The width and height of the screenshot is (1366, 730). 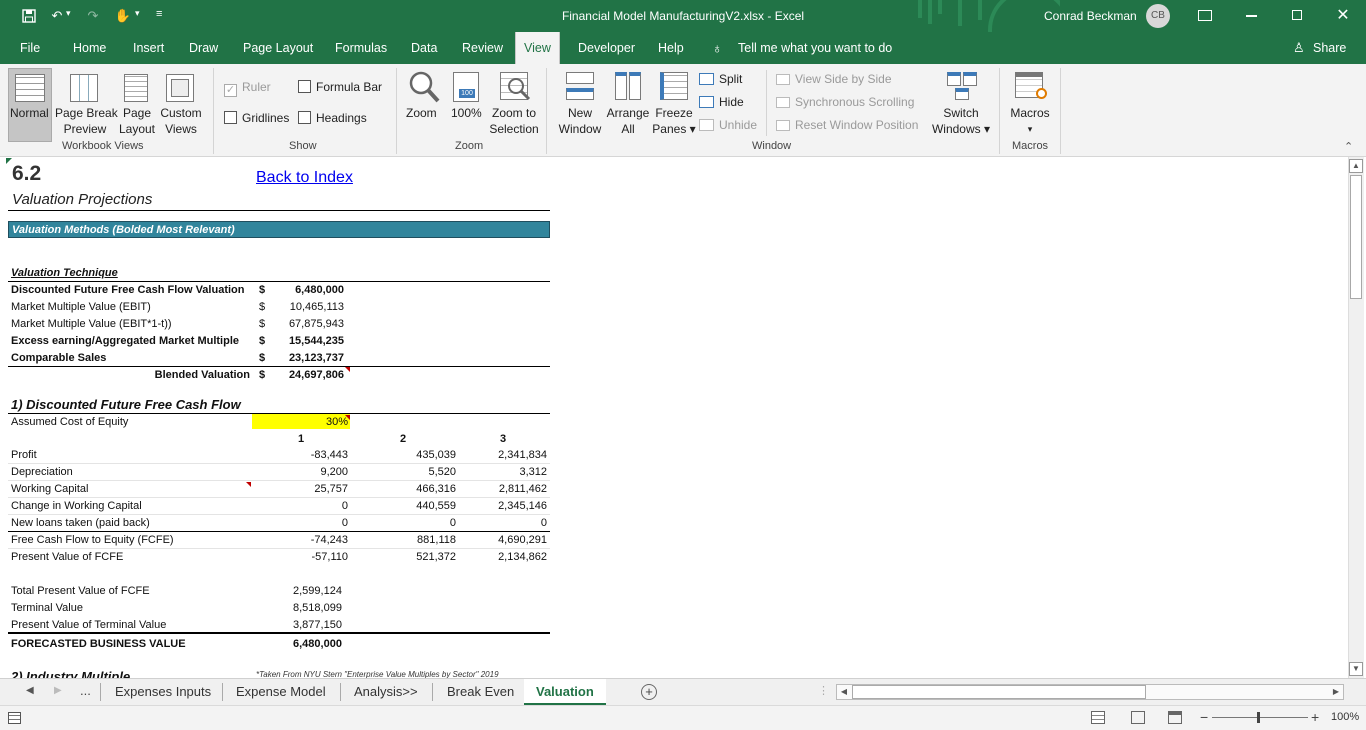 I want to click on new-window-label-2: Window, so click(x=580, y=129).